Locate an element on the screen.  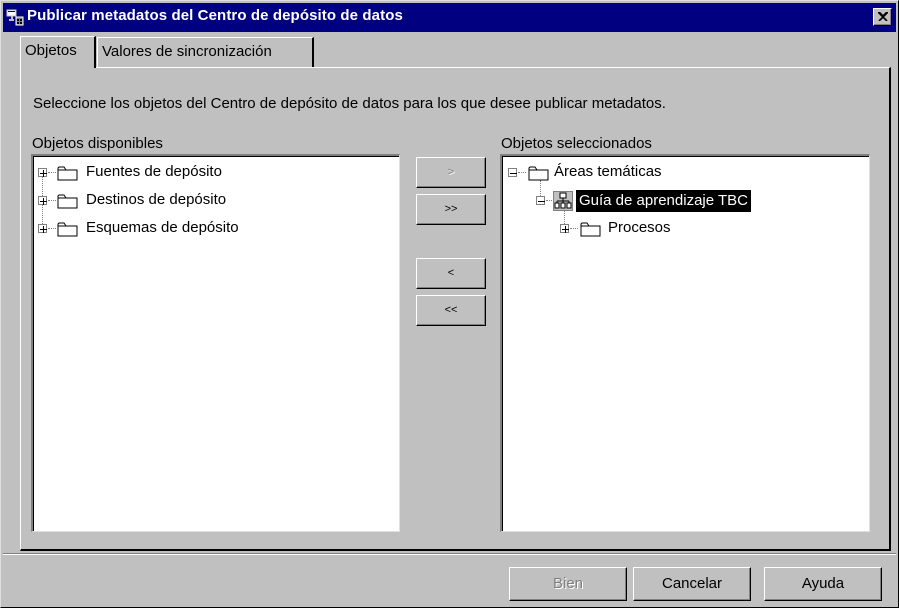
tree-item-label: Procesos is located at coordinates (639, 227).